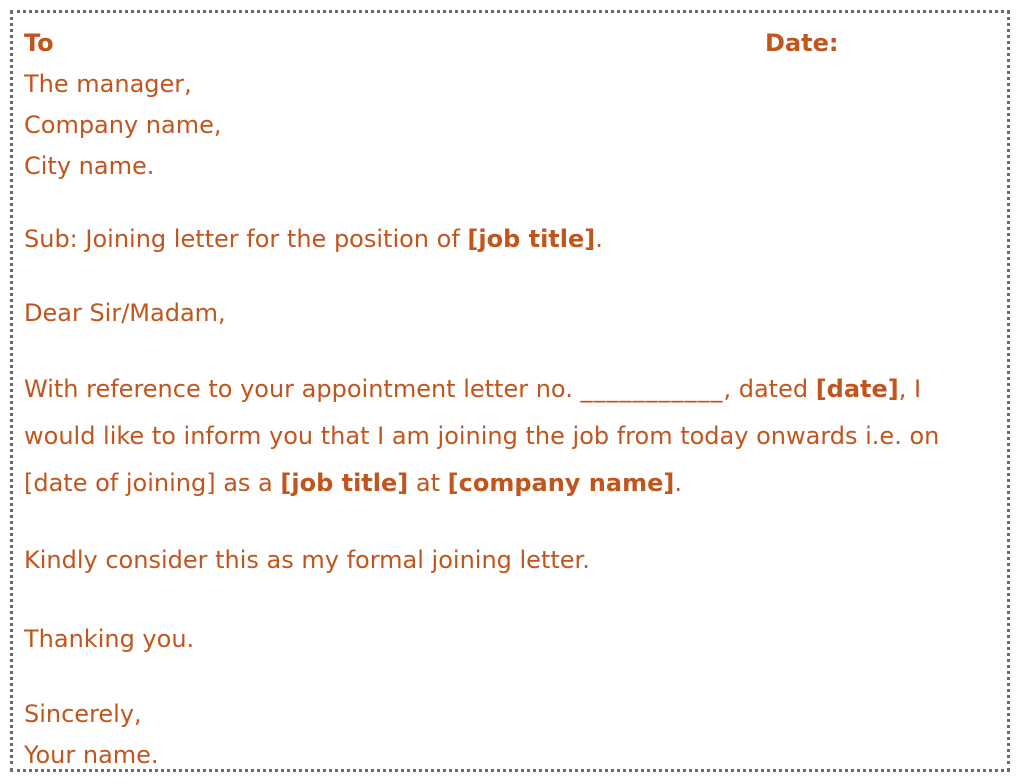 The height and width of the screenshot is (784, 1024). Describe the element at coordinates (857, 389) in the screenshot. I see `date-placeholder: [date]` at that location.